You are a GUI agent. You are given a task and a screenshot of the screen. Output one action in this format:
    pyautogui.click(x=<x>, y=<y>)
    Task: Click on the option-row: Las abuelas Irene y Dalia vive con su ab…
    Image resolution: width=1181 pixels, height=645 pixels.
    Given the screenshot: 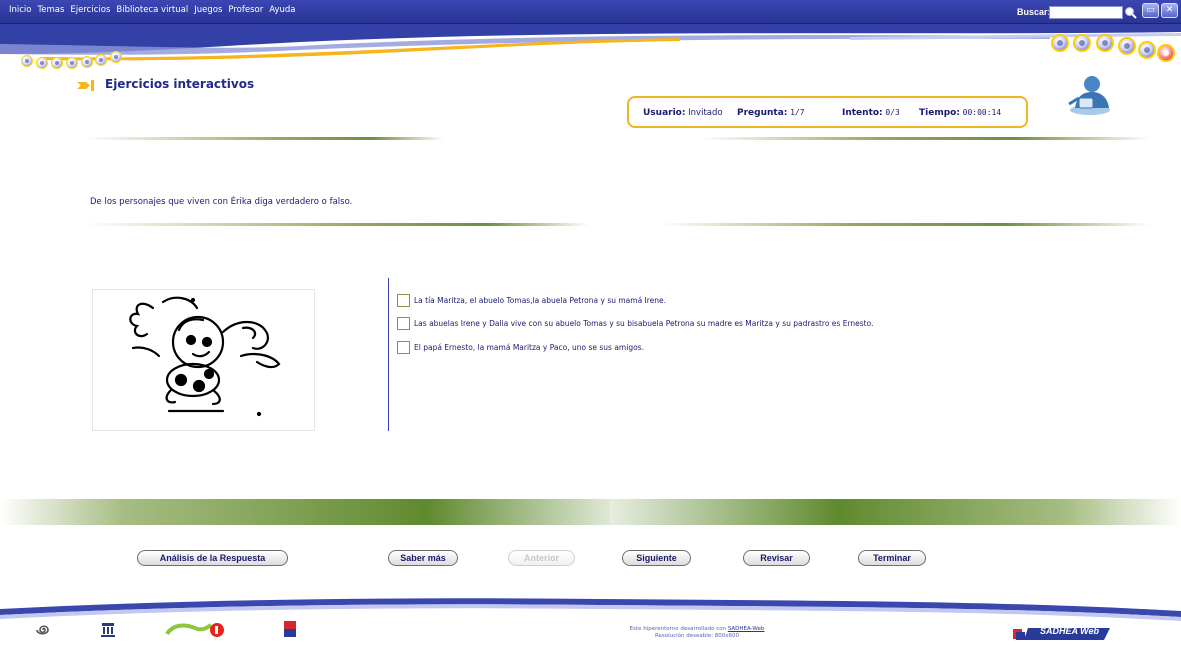 What is the action you would take?
    pyautogui.click(x=635, y=323)
    